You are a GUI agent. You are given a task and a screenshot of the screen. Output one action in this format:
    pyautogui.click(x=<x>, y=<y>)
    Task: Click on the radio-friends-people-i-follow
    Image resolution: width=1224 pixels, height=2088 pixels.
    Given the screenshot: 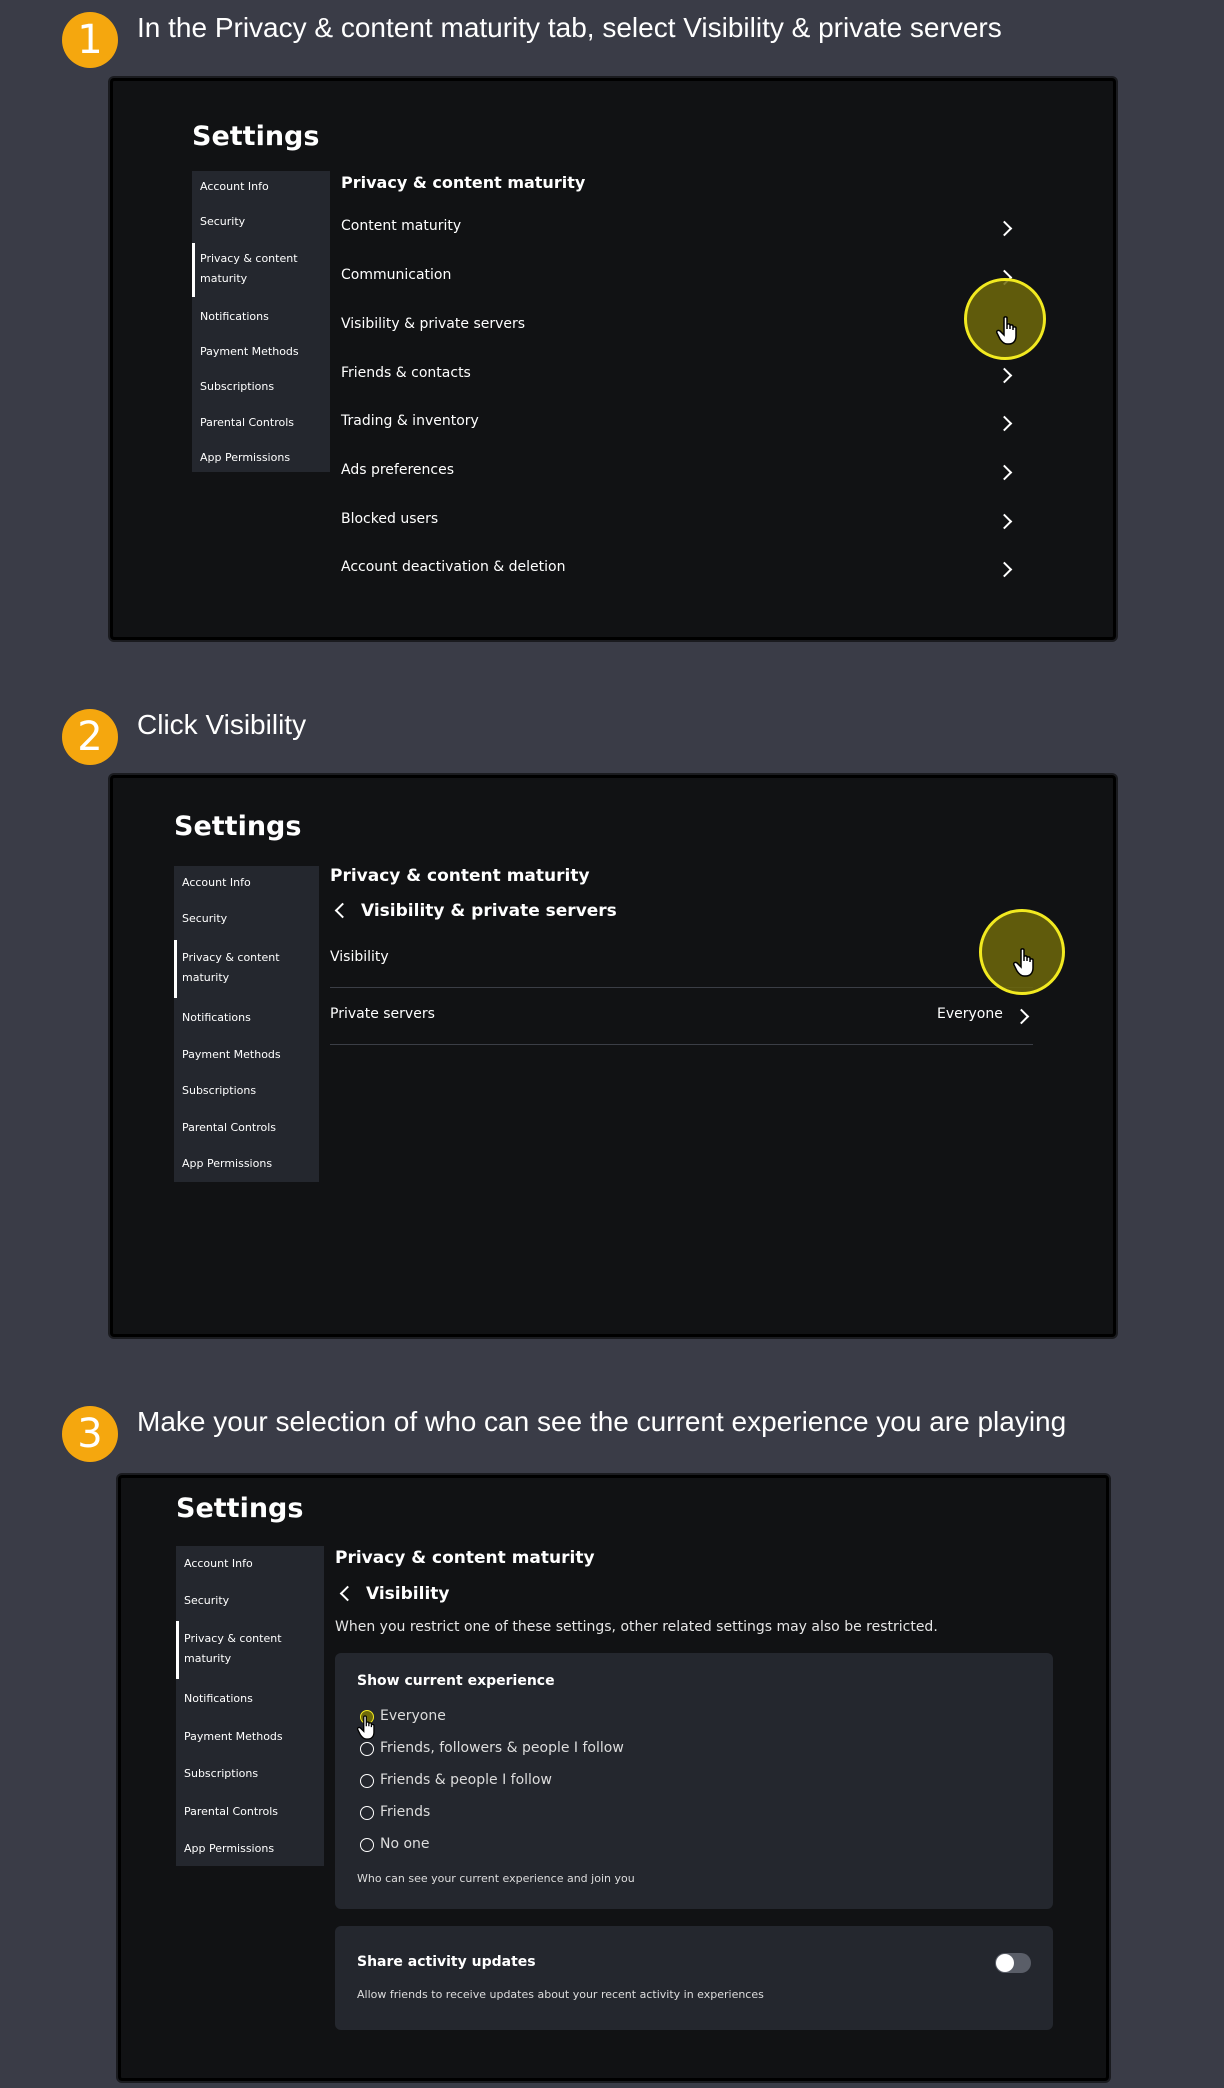 What is the action you would take?
    pyautogui.click(x=367, y=1781)
    